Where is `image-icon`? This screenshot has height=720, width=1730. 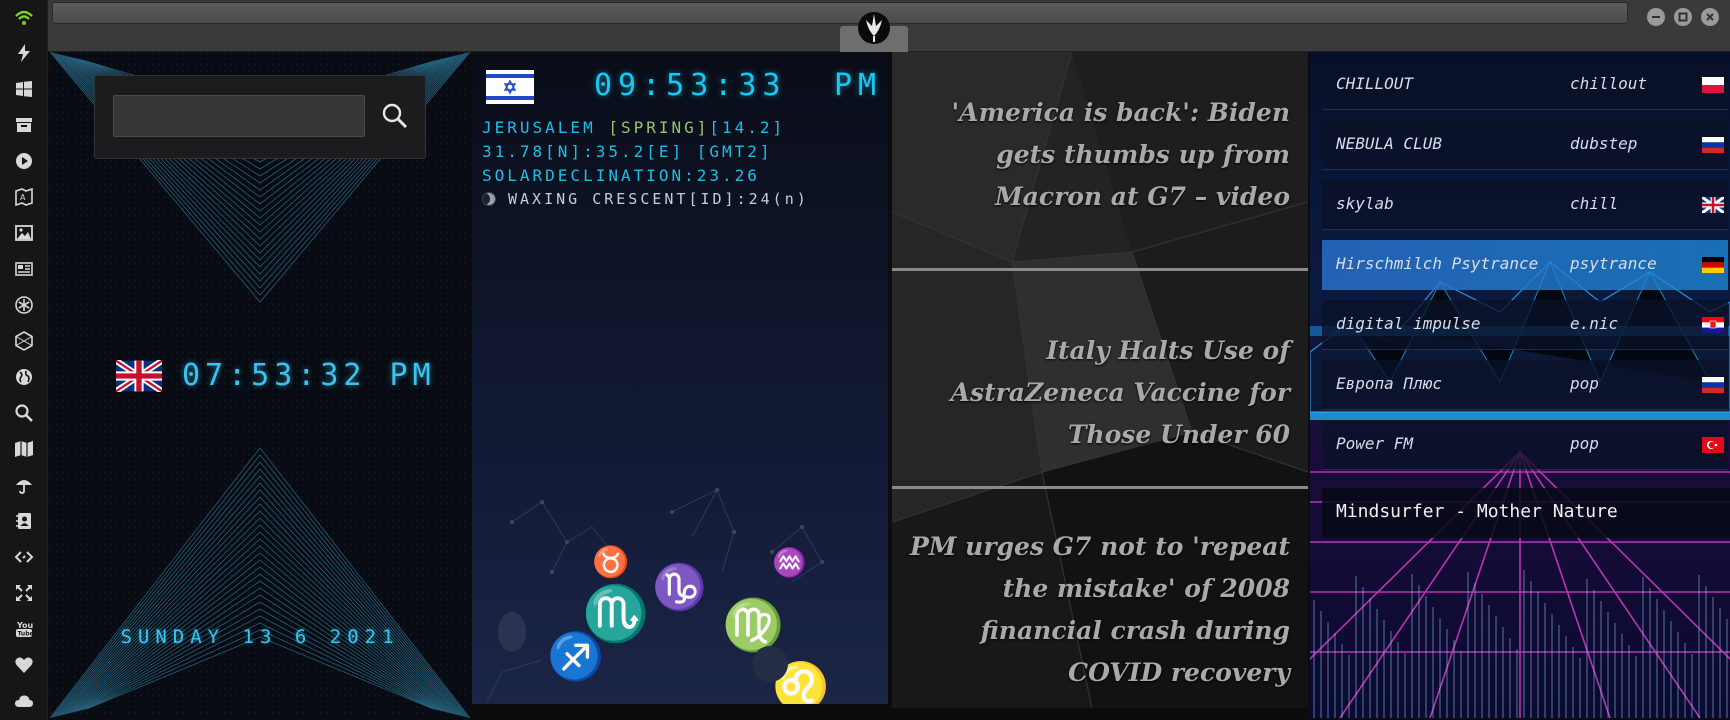 image-icon is located at coordinates (24, 233).